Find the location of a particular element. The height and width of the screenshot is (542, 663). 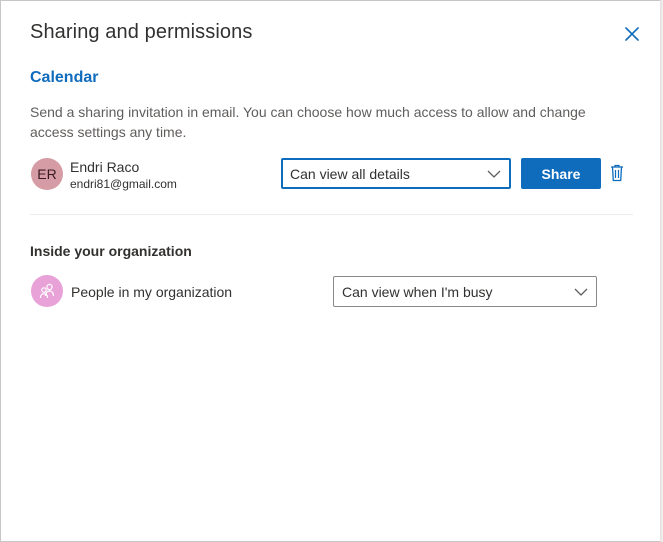

section-divider is located at coordinates (331, 214).